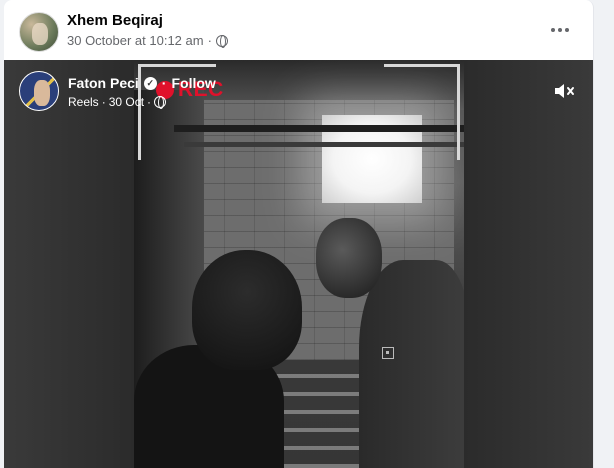 The image size is (614, 468). I want to click on reel-date: 30 Oct, so click(126, 102).